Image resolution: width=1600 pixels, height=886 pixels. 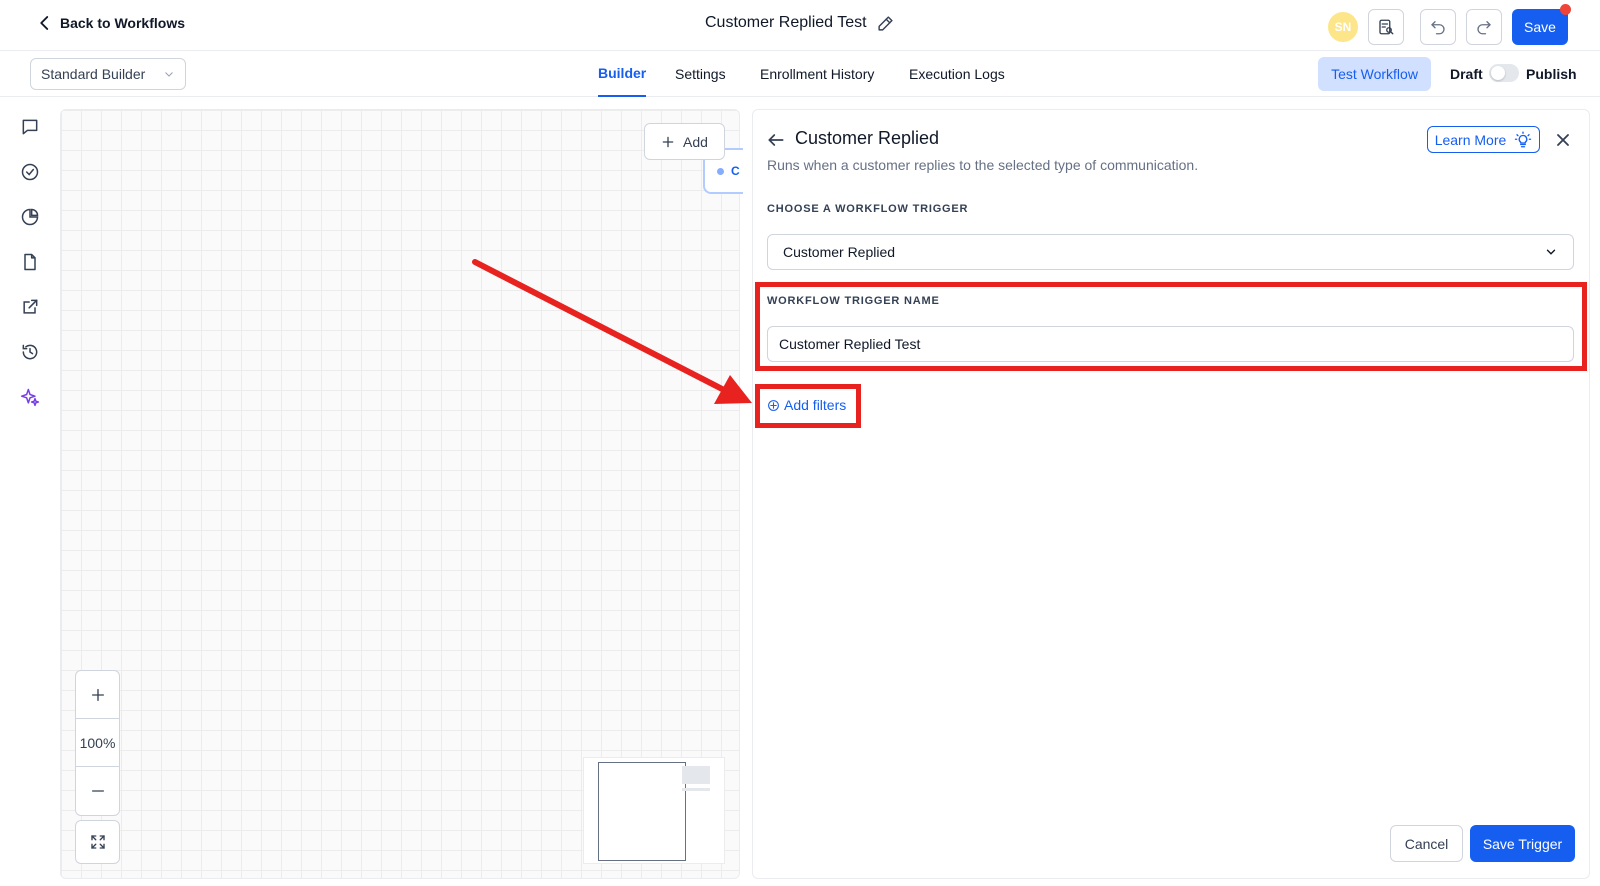 What do you see at coordinates (1563, 140) in the screenshot?
I see `close-icon` at bounding box center [1563, 140].